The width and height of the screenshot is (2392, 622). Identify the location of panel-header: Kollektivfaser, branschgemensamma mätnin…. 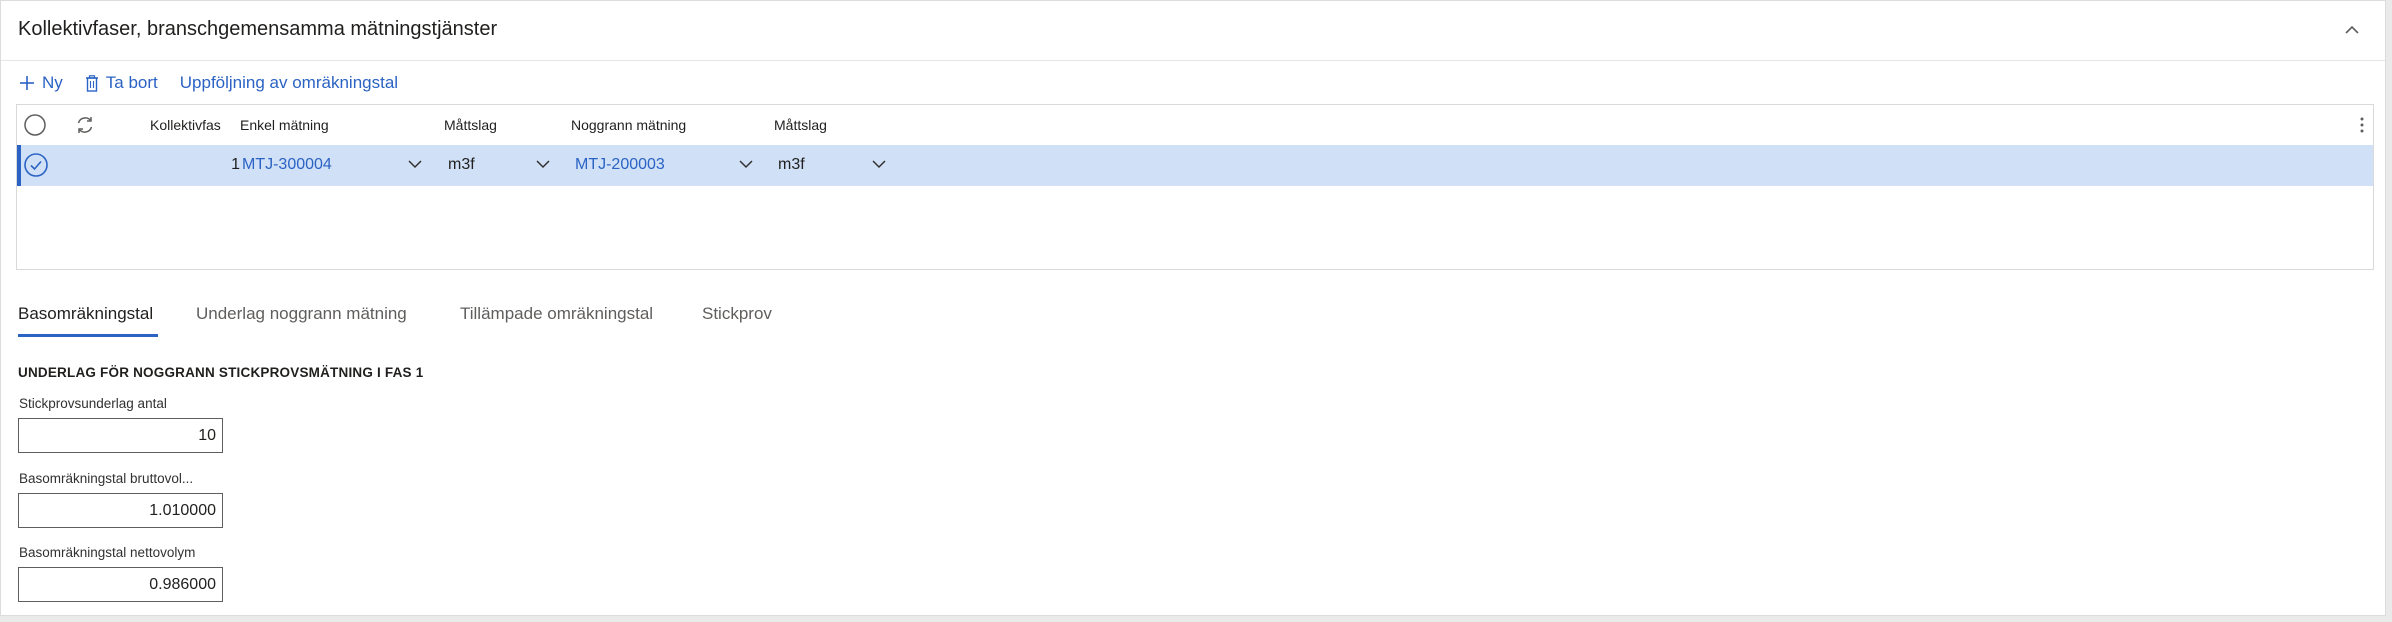
(1193, 31).